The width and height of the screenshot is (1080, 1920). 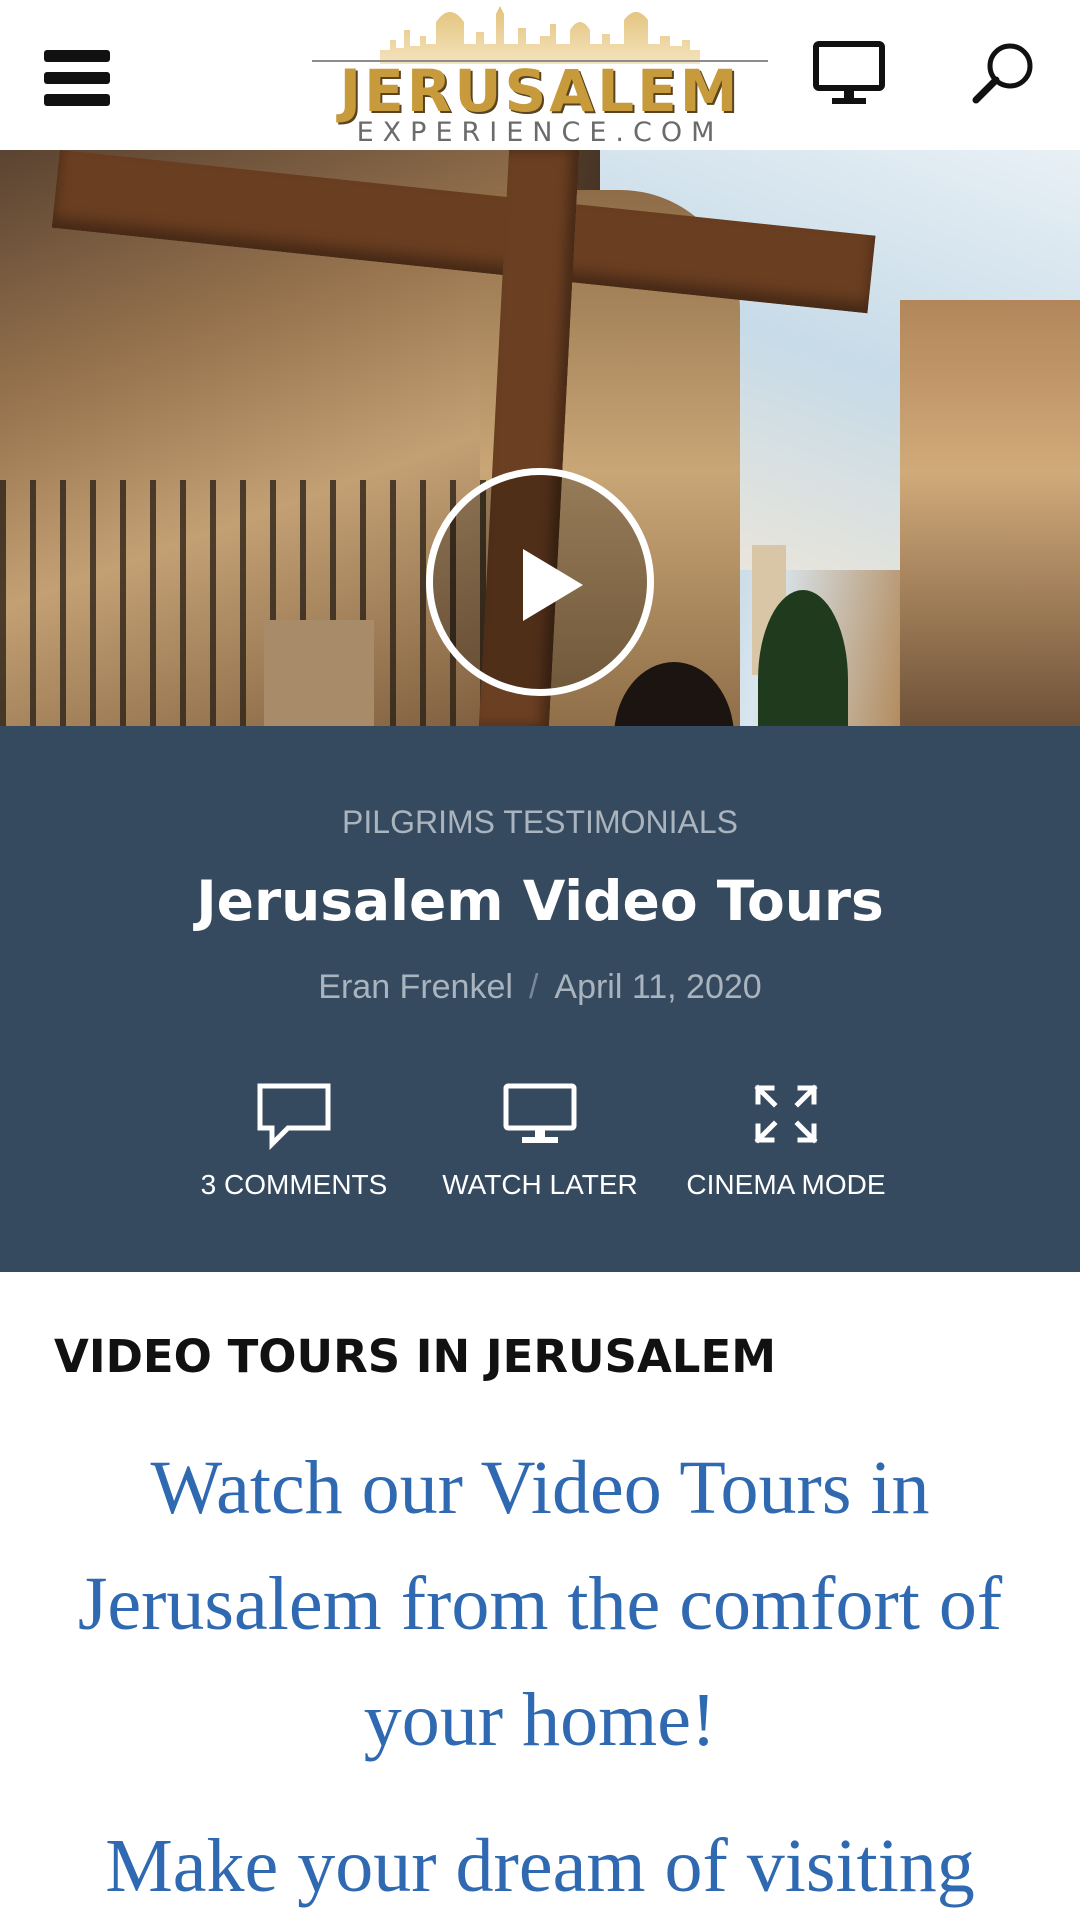 What do you see at coordinates (657, 987) in the screenshot?
I see `post-date: April 11, 2020` at bounding box center [657, 987].